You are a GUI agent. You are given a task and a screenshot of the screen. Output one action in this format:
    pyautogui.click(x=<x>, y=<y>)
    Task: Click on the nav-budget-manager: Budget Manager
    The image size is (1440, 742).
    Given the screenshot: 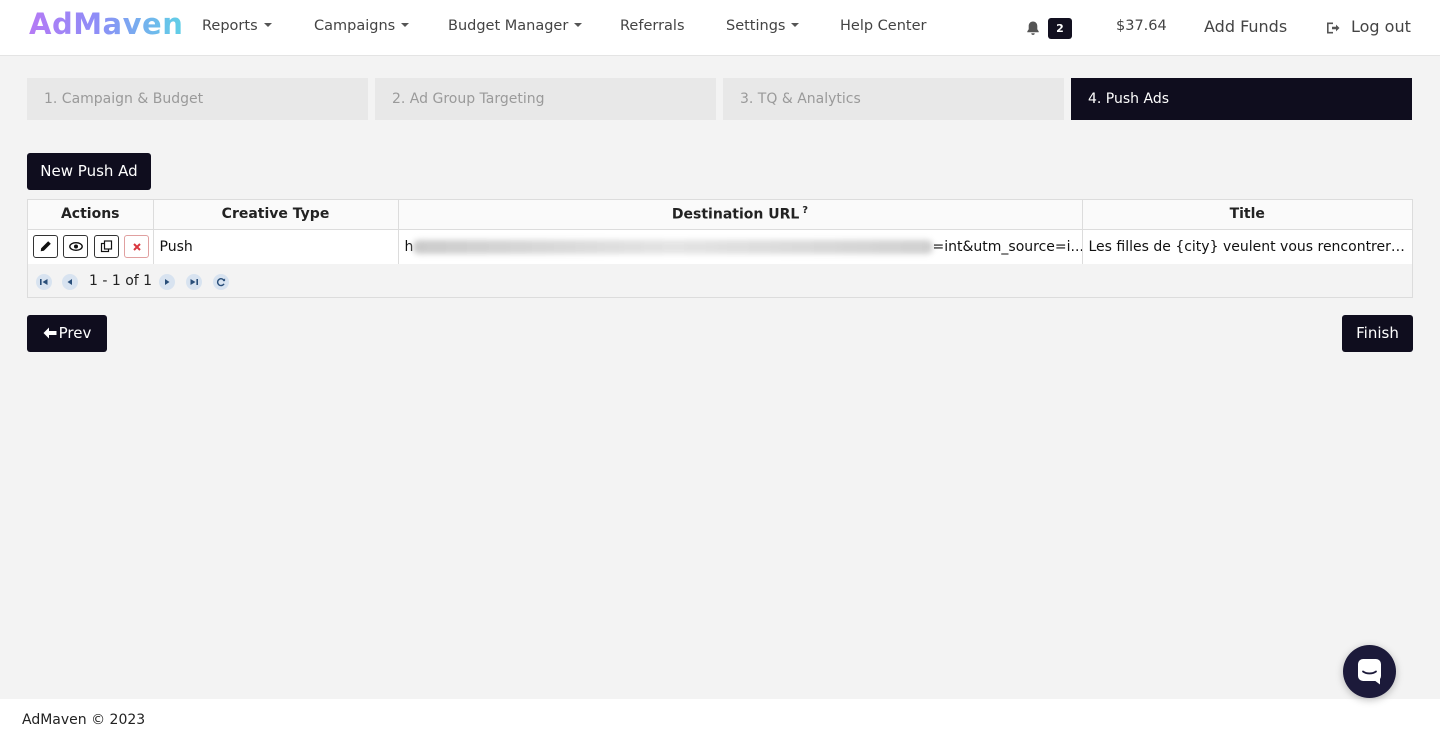 What is the action you would take?
    pyautogui.click(x=515, y=26)
    